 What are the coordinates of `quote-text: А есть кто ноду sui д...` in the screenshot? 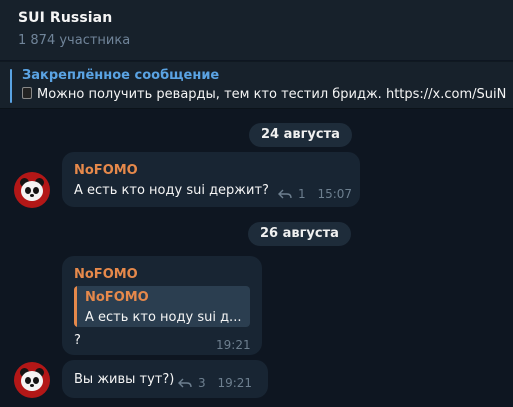 It's located at (163, 317).